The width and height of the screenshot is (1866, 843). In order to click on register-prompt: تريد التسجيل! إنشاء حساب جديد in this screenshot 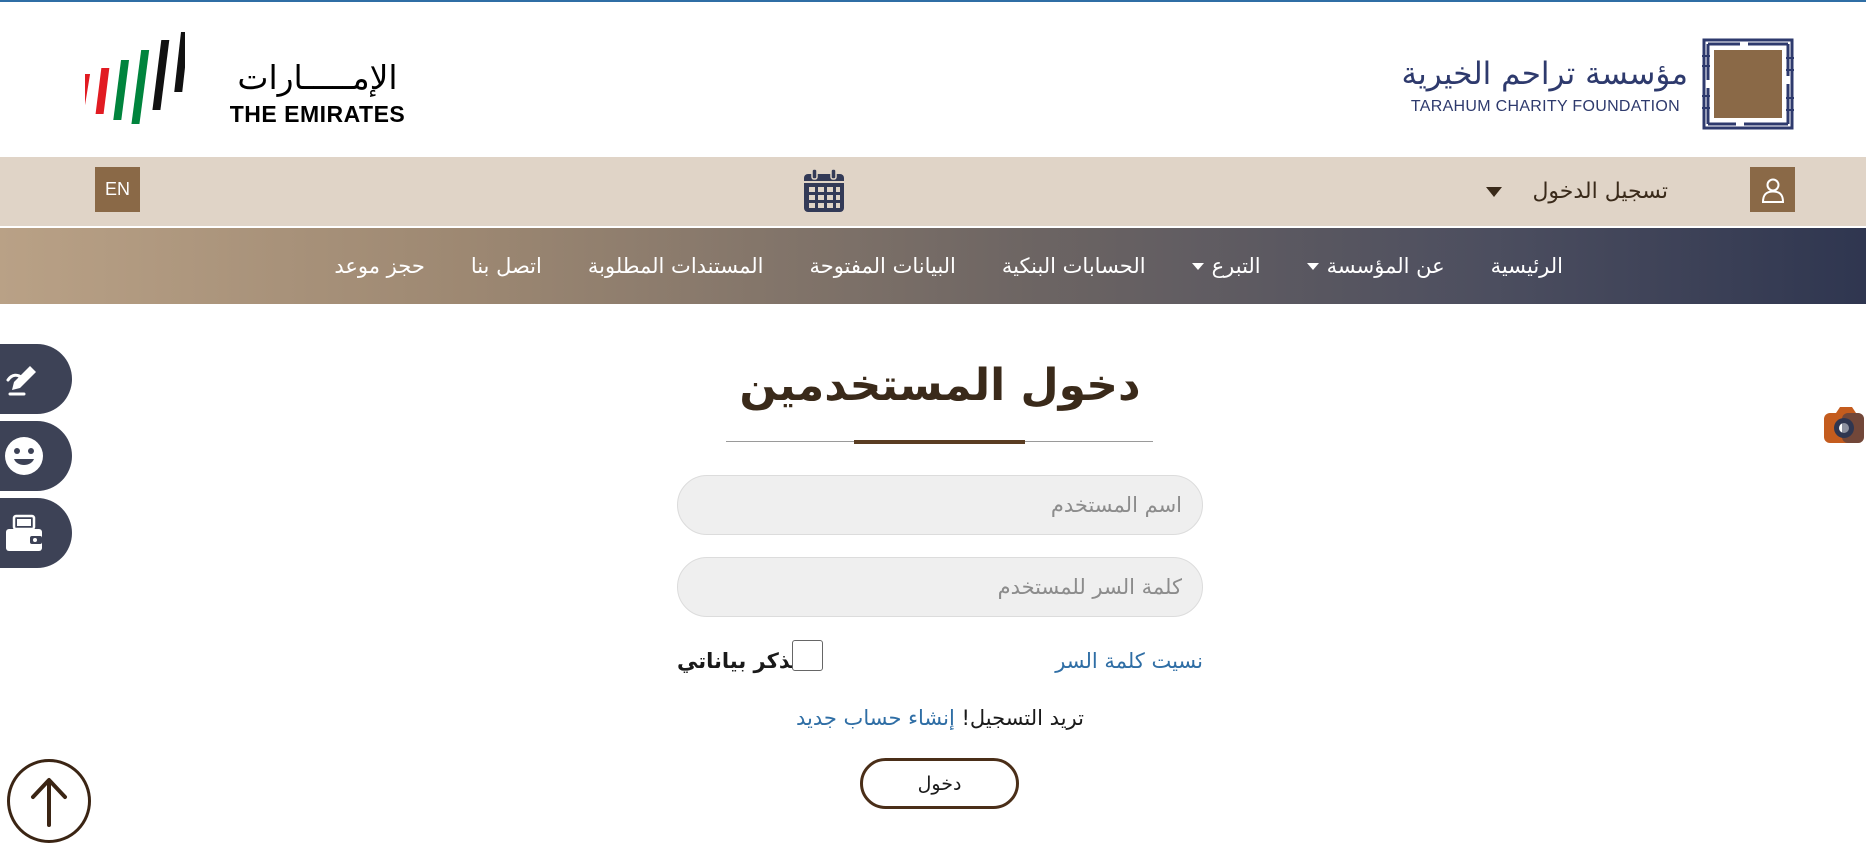, I will do `click(940, 718)`.